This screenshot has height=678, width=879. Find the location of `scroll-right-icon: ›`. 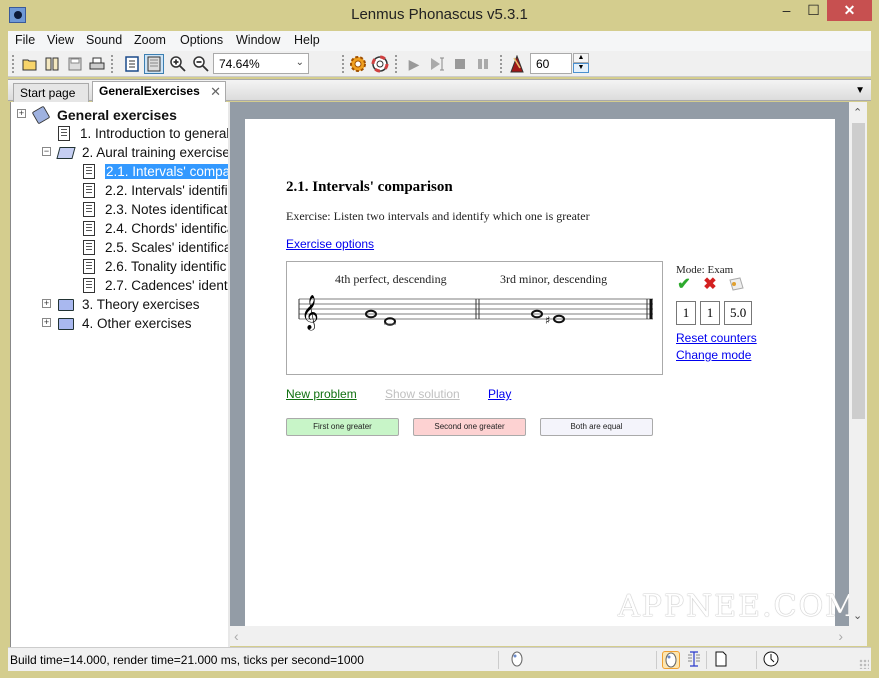

scroll-right-icon: › is located at coordinates (840, 636).